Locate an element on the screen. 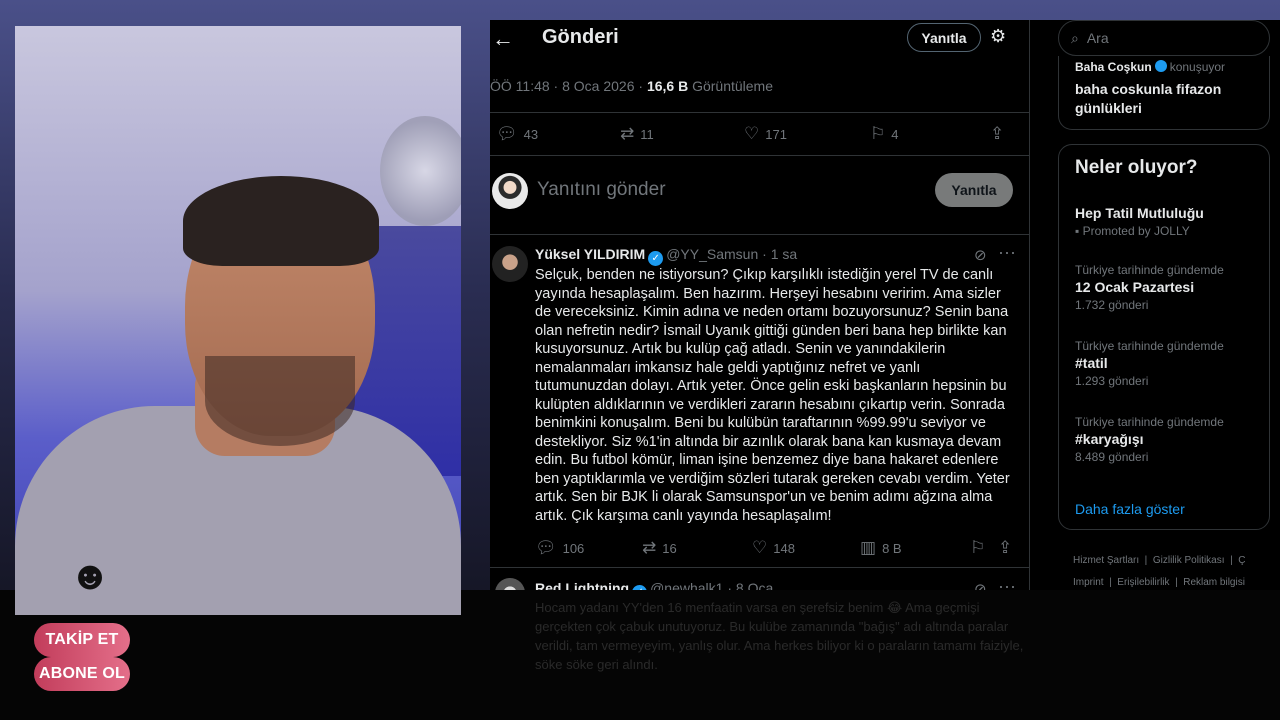 This screenshot has height=720, width=1280. like-count: 171 is located at coordinates (776, 134).